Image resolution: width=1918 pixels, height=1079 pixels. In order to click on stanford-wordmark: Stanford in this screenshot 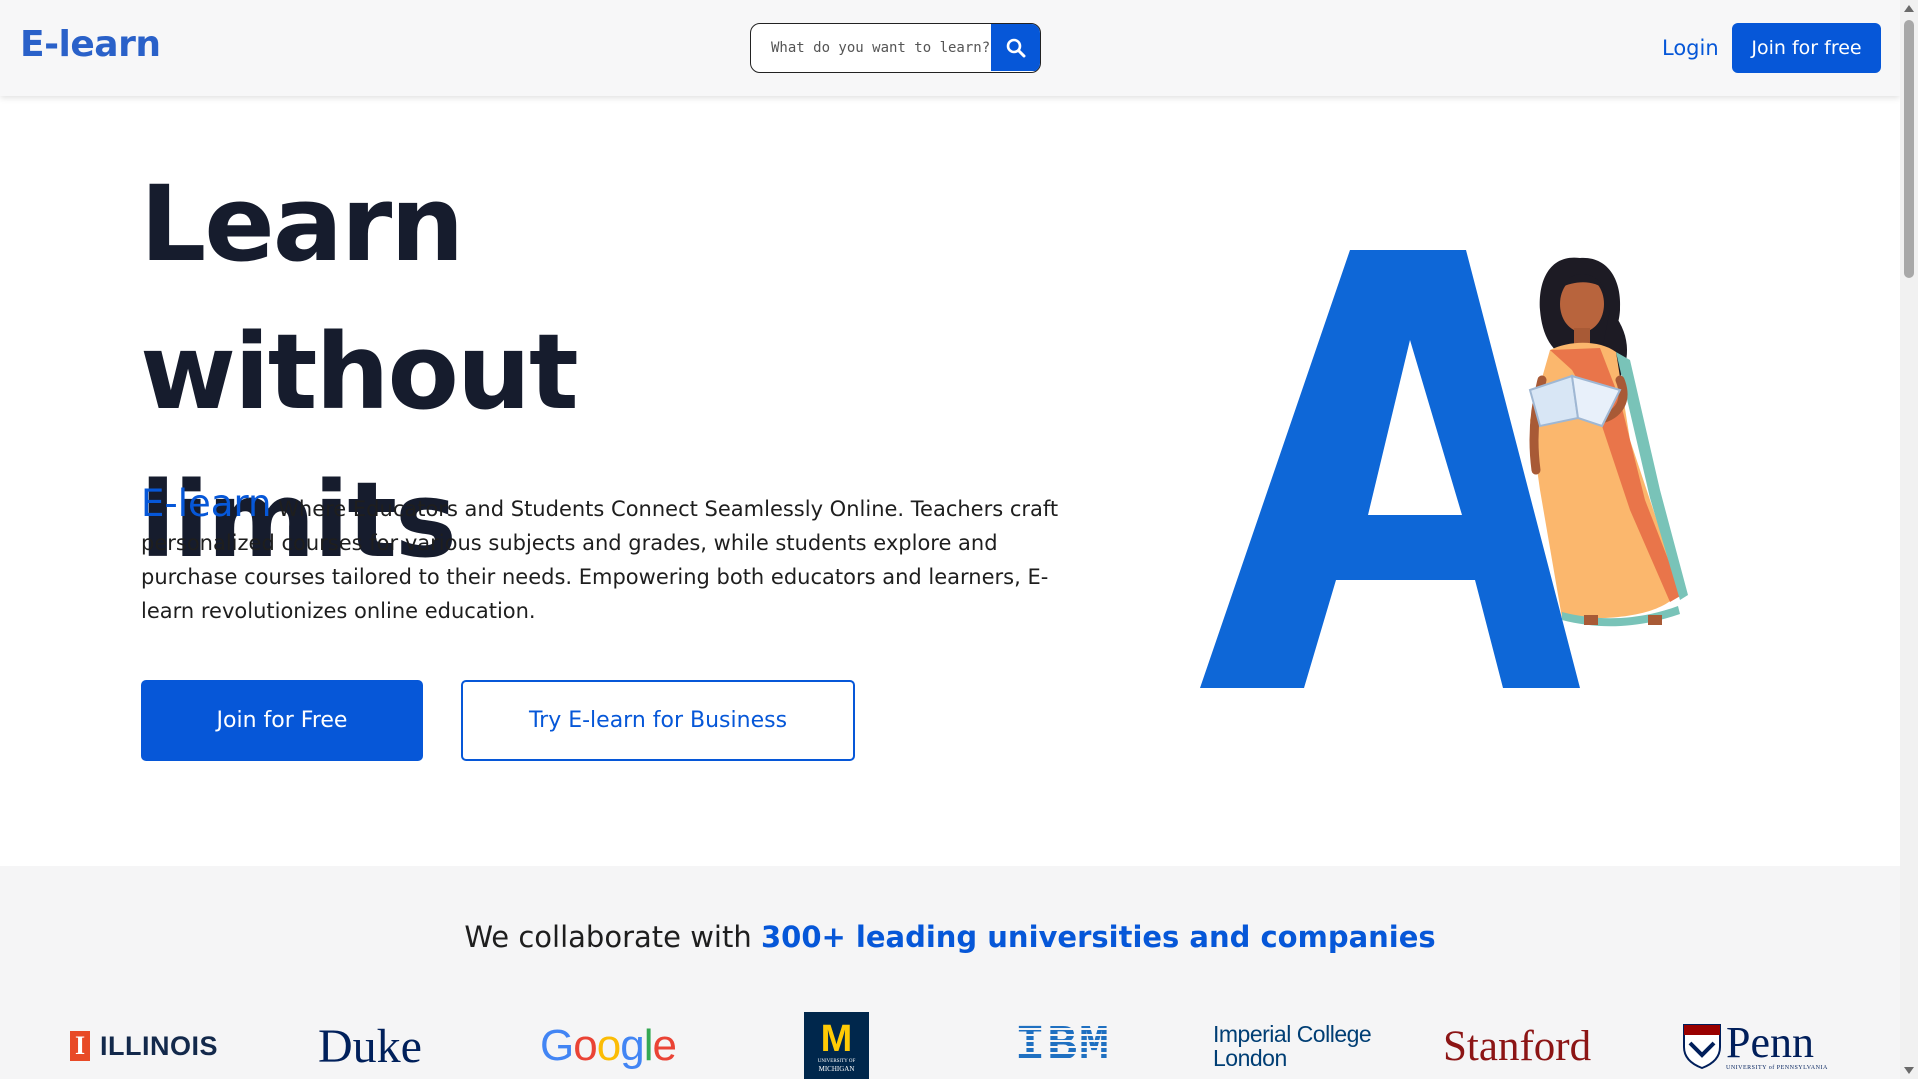, I will do `click(1517, 1046)`.